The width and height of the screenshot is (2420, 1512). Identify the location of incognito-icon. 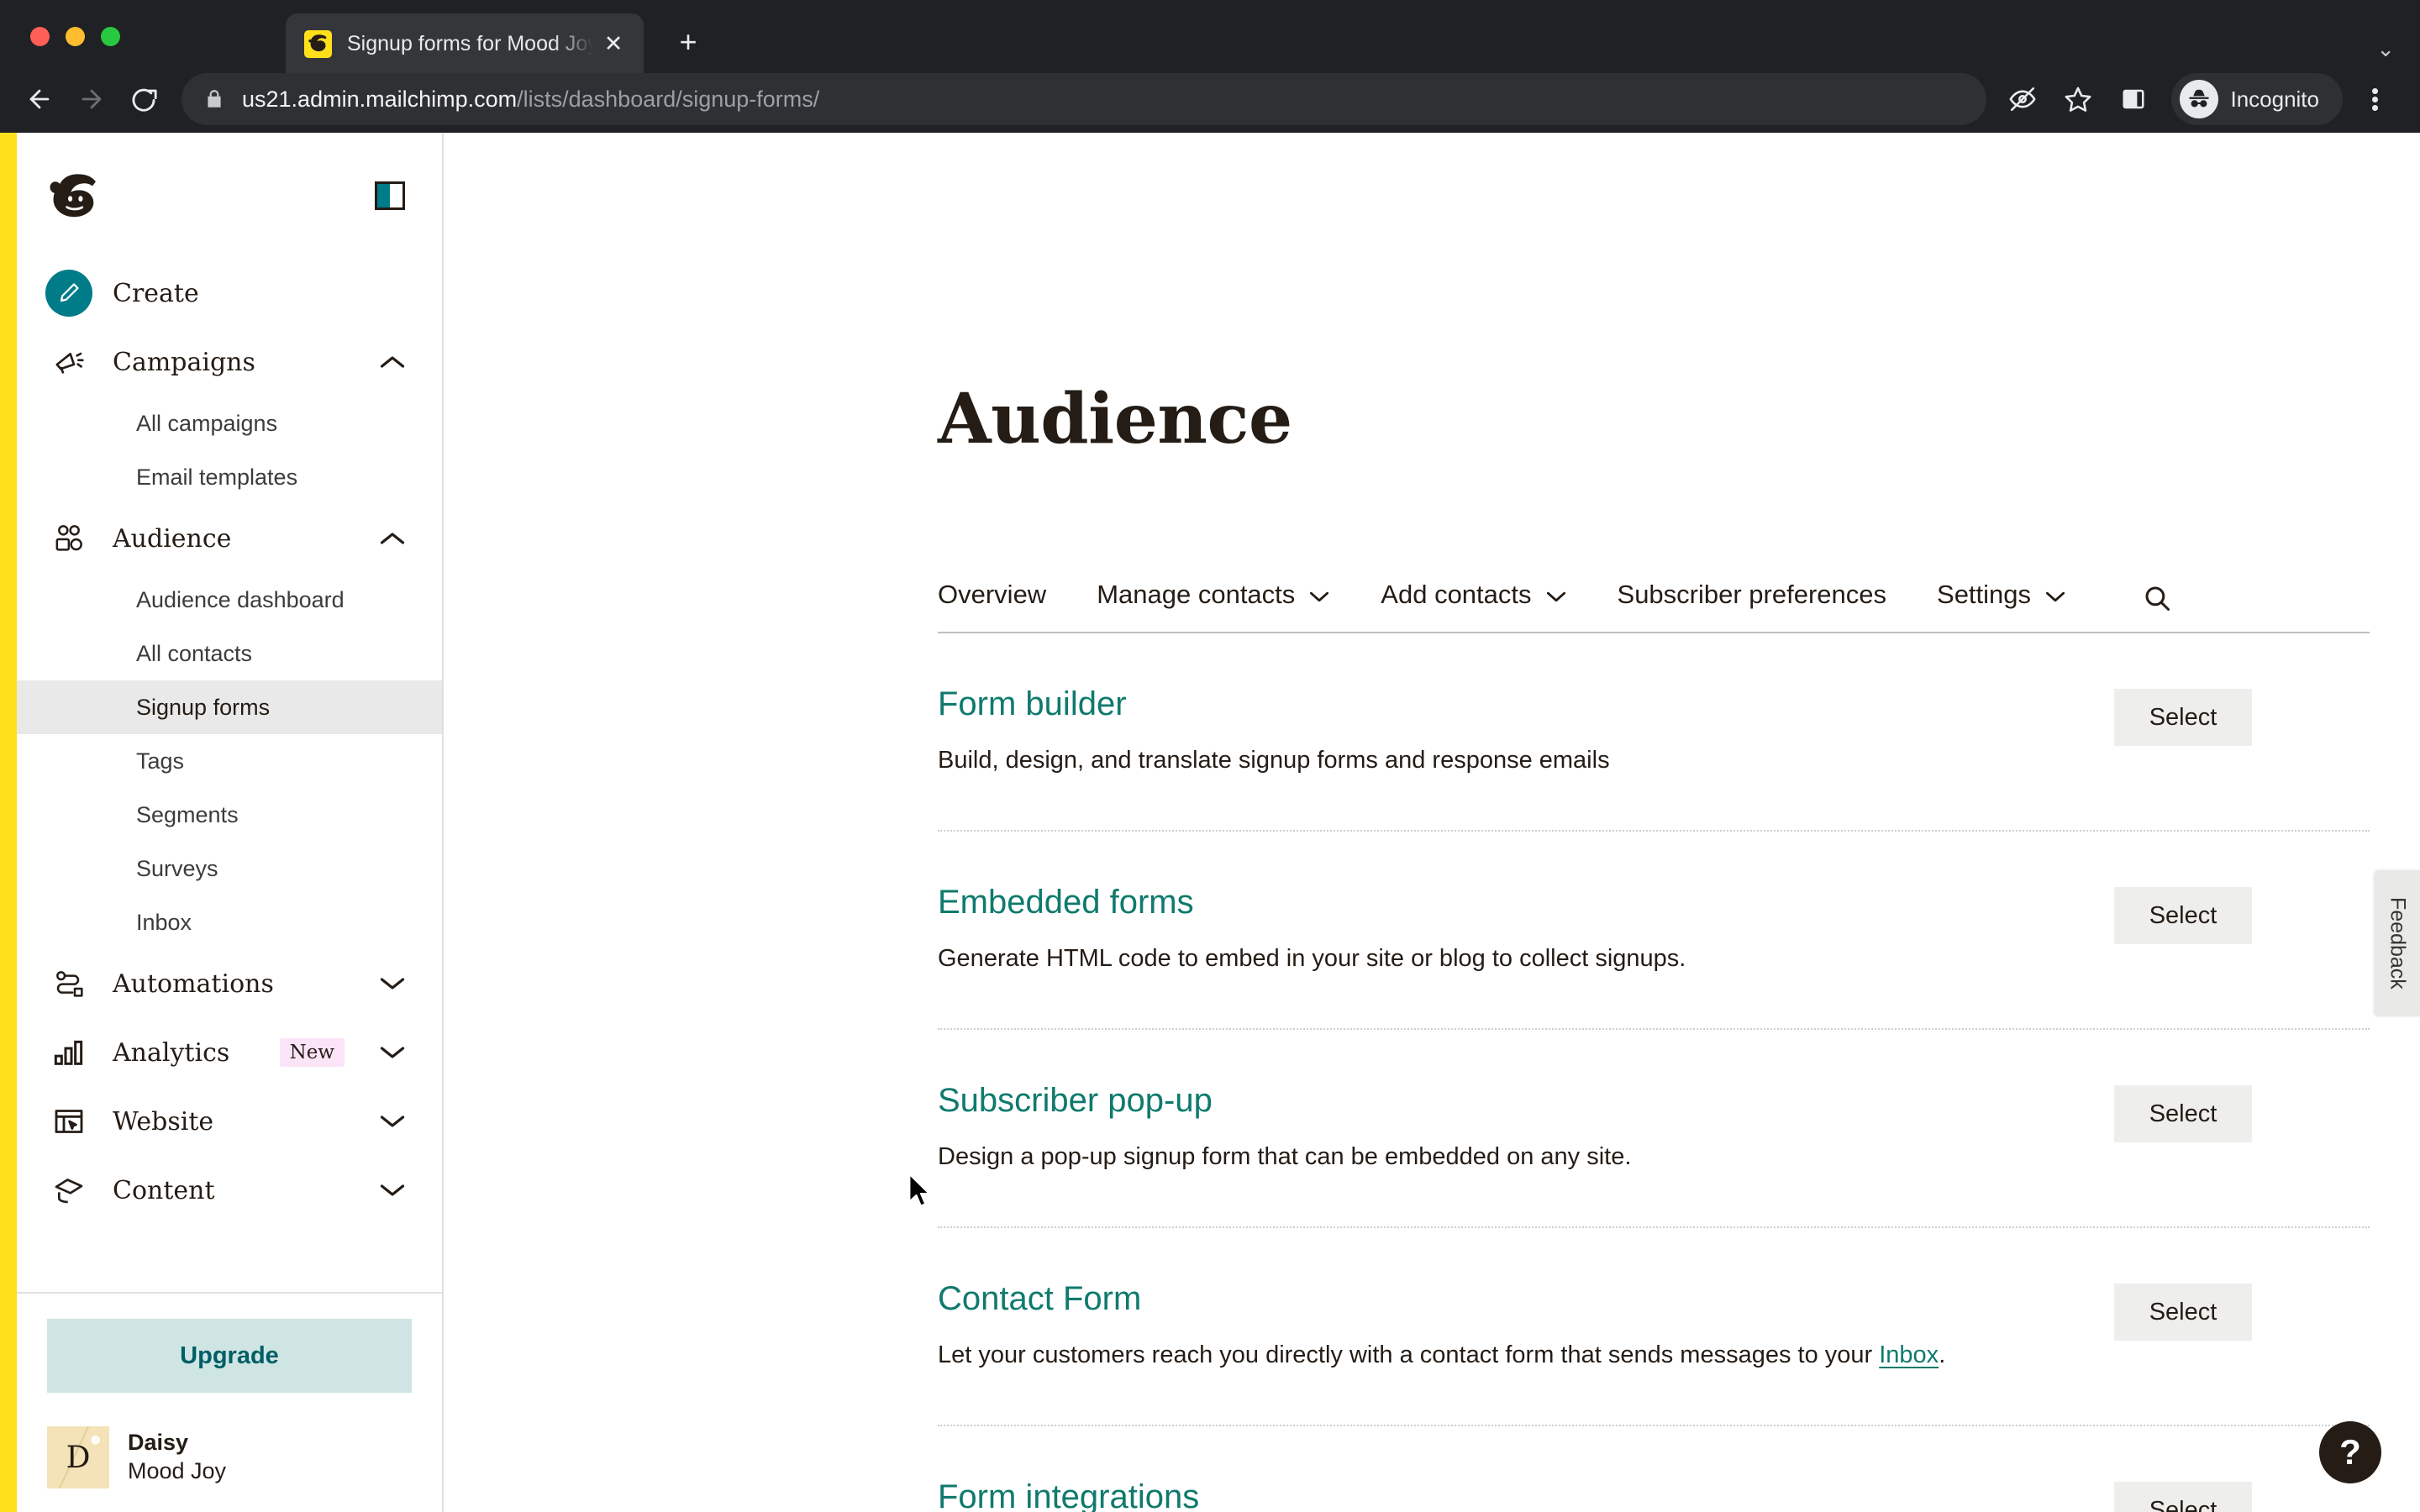
(2200, 99).